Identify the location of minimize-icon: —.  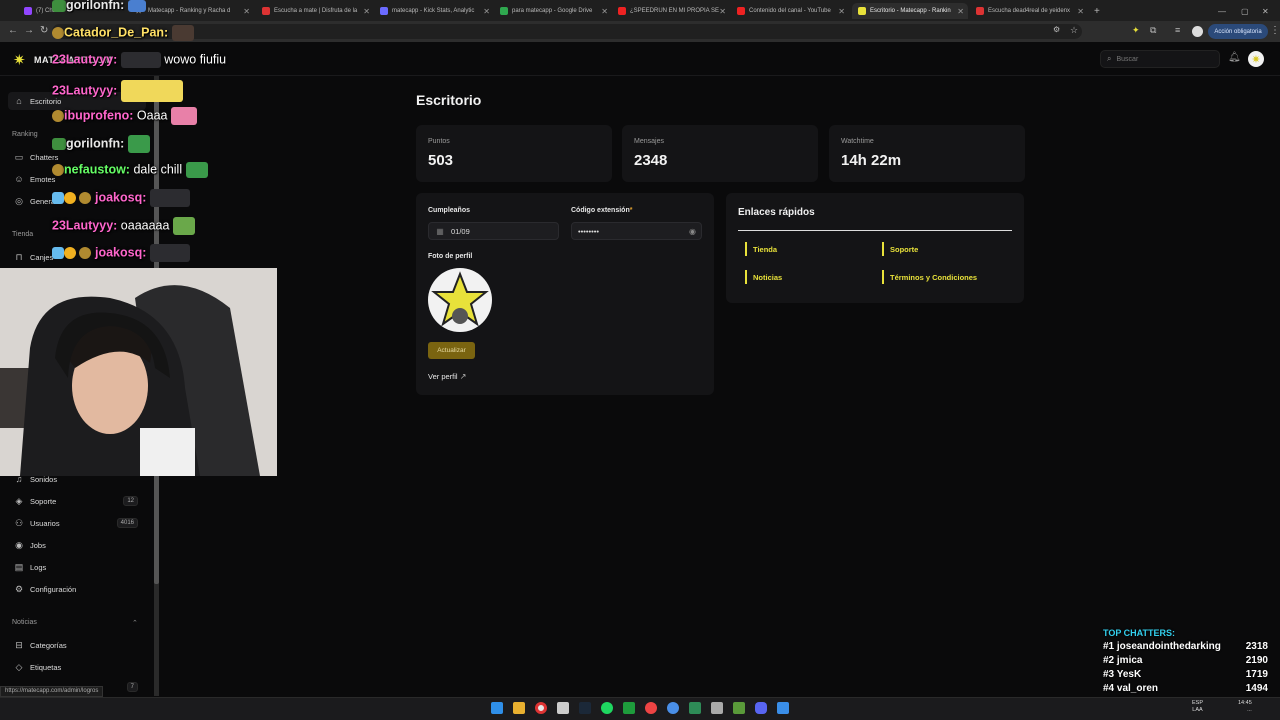
(1222, 11).